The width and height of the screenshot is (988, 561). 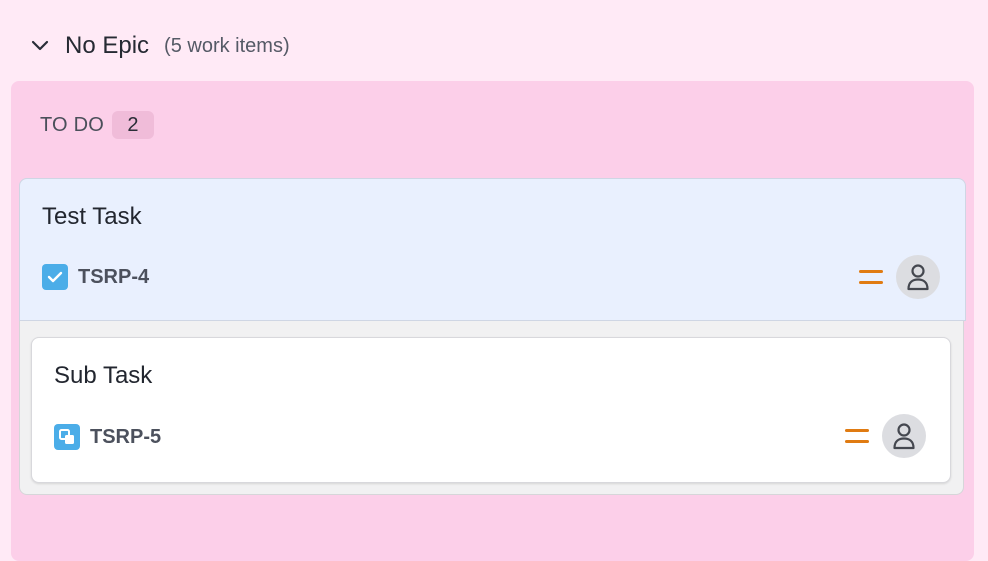 What do you see at coordinates (125, 437) in the screenshot?
I see `work-item-key: TSRP-5` at bounding box center [125, 437].